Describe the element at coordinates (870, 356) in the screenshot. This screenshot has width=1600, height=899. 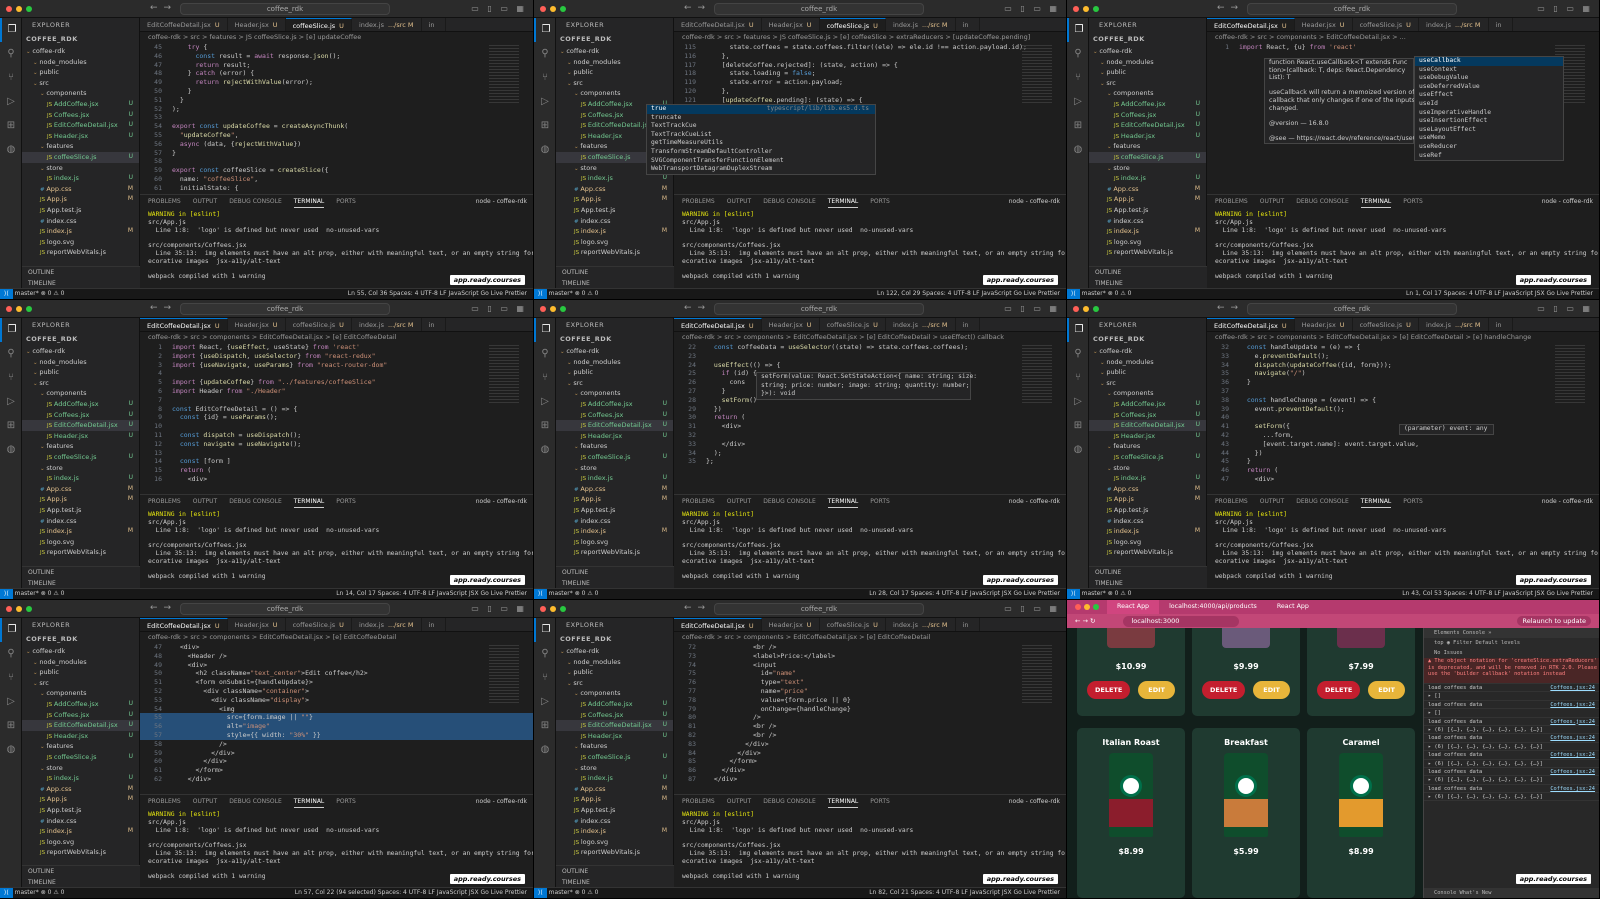
I see `code-line: 23` at that location.